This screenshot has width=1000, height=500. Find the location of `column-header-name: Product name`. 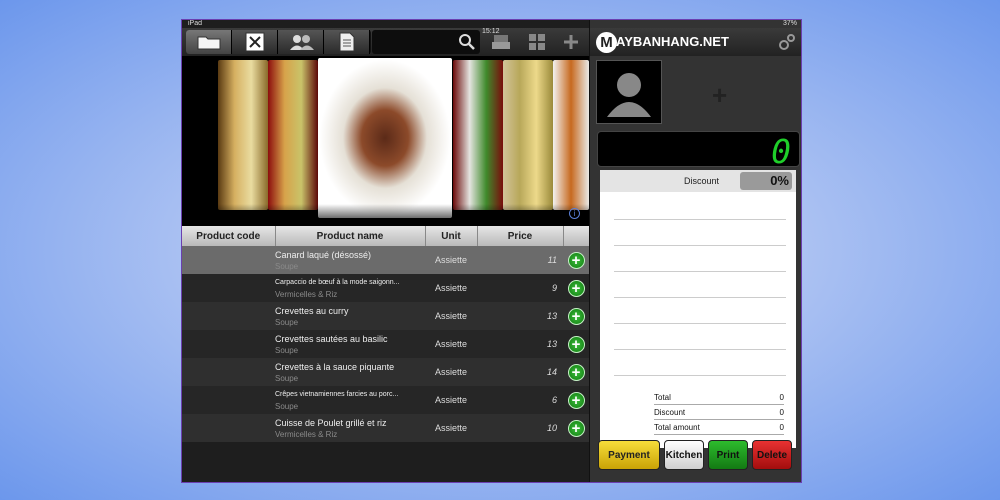

column-header-name: Product name is located at coordinates (350, 236).